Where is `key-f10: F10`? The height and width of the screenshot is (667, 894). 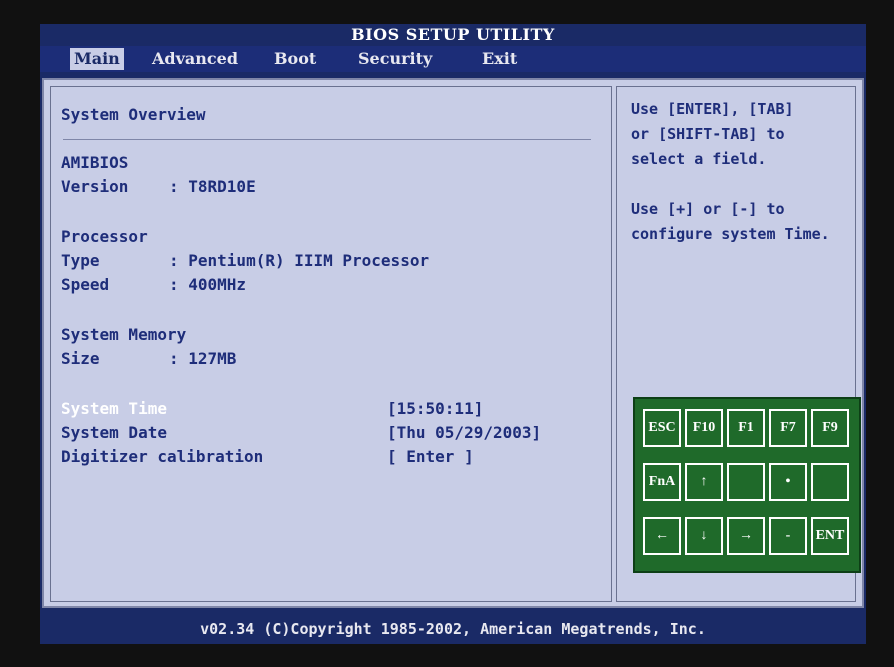 key-f10: F10 is located at coordinates (704, 428).